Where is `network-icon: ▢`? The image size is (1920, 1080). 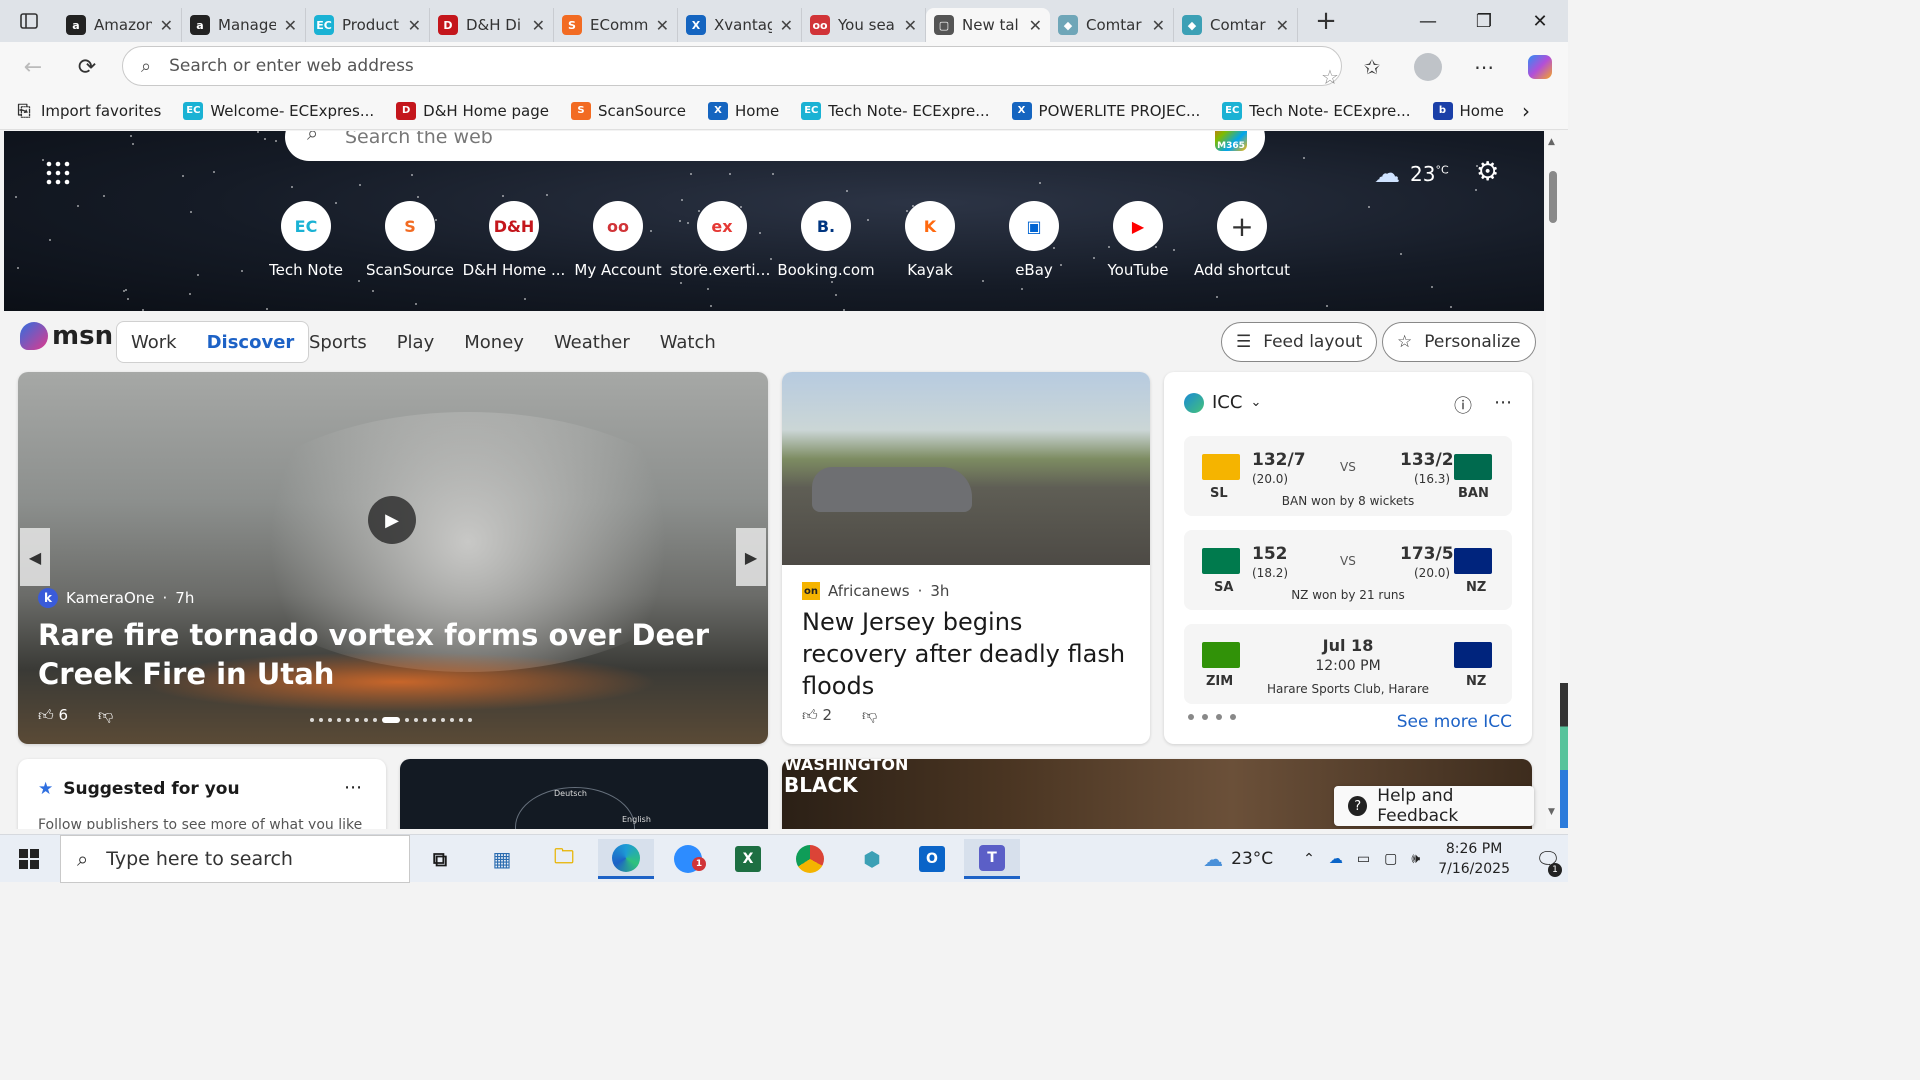
network-icon: ▢ is located at coordinates (1390, 859).